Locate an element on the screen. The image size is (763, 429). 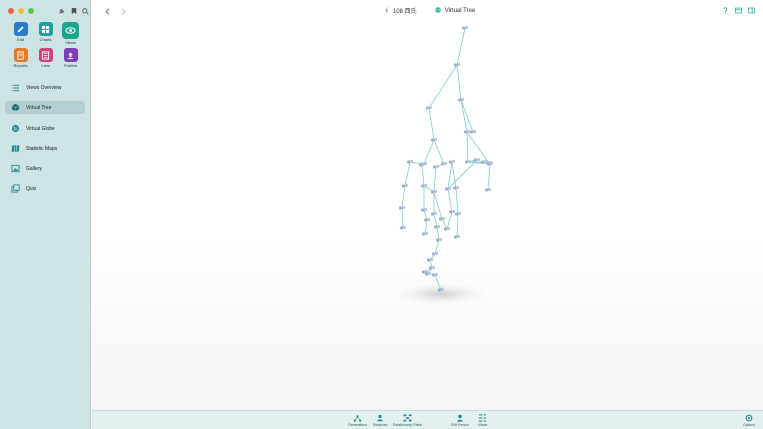
toolbar-label: Edit Person is located at coordinates (460, 425).